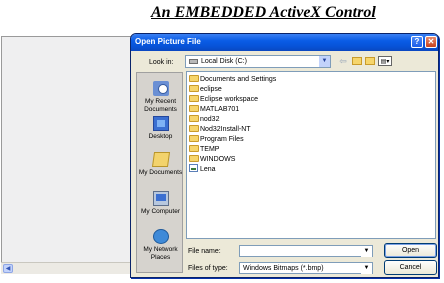 This screenshot has width=444, height=283. Describe the element at coordinates (222, 139) in the screenshot. I see `file-name: Program Files` at that location.